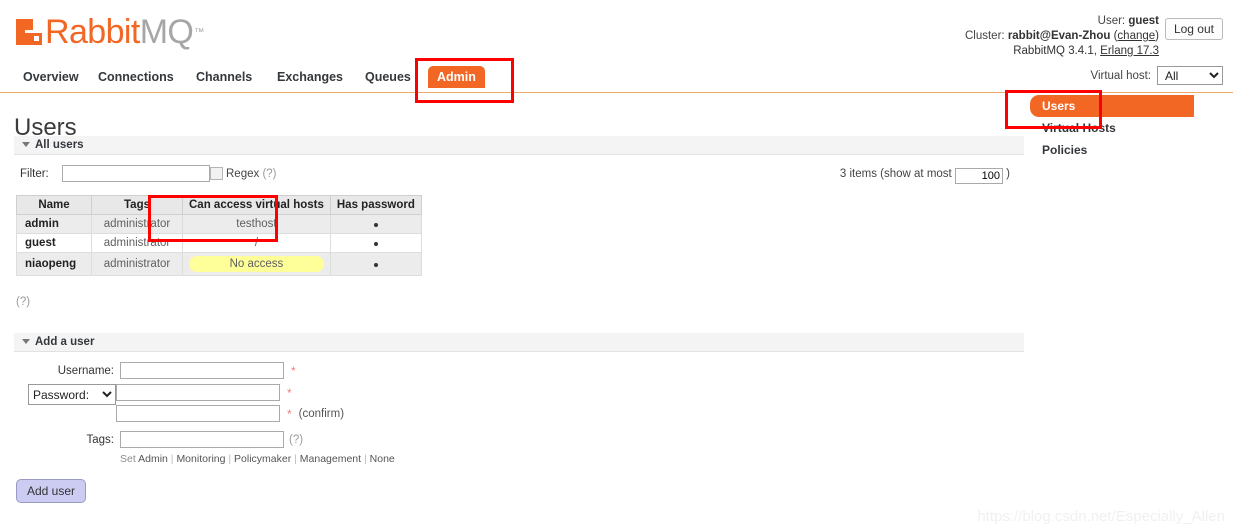  What do you see at coordinates (895, 174) in the screenshot?
I see `items-count-prefix: 3 items (show at most` at bounding box center [895, 174].